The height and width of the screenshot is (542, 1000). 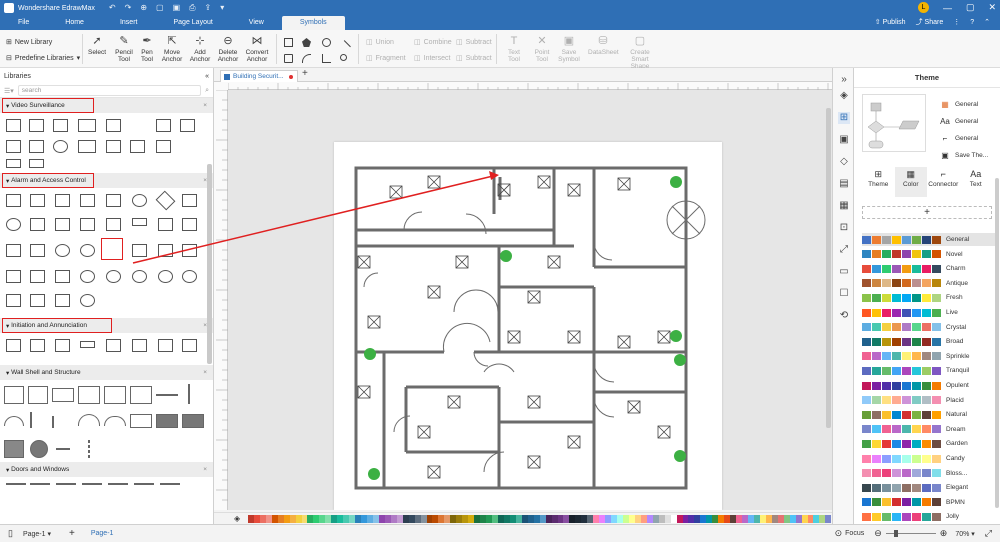 What do you see at coordinates (313, 23) in the screenshot?
I see `tab-symbols: Symbols` at bounding box center [313, 23].